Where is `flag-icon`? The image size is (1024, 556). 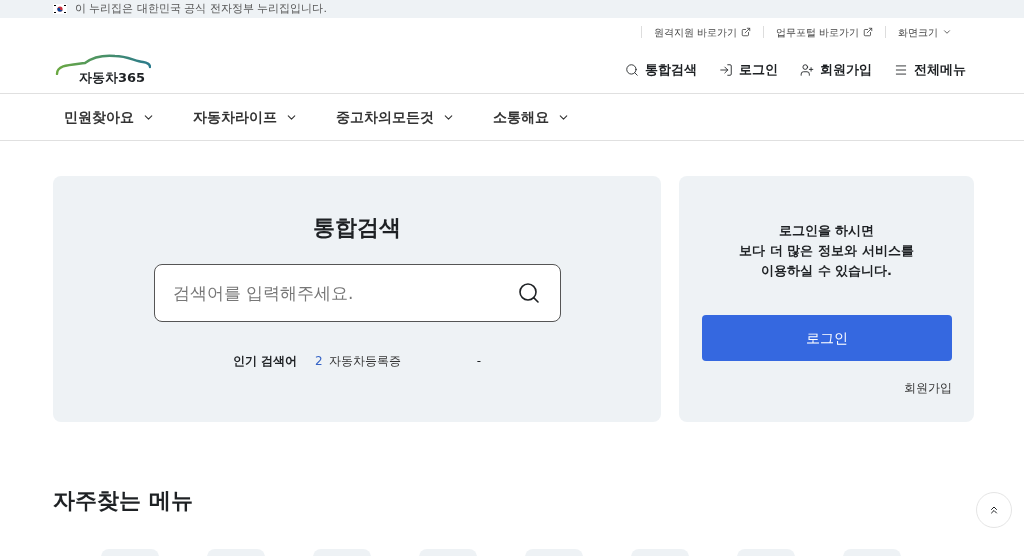
flag-icon is located at coordinates (60, 9).